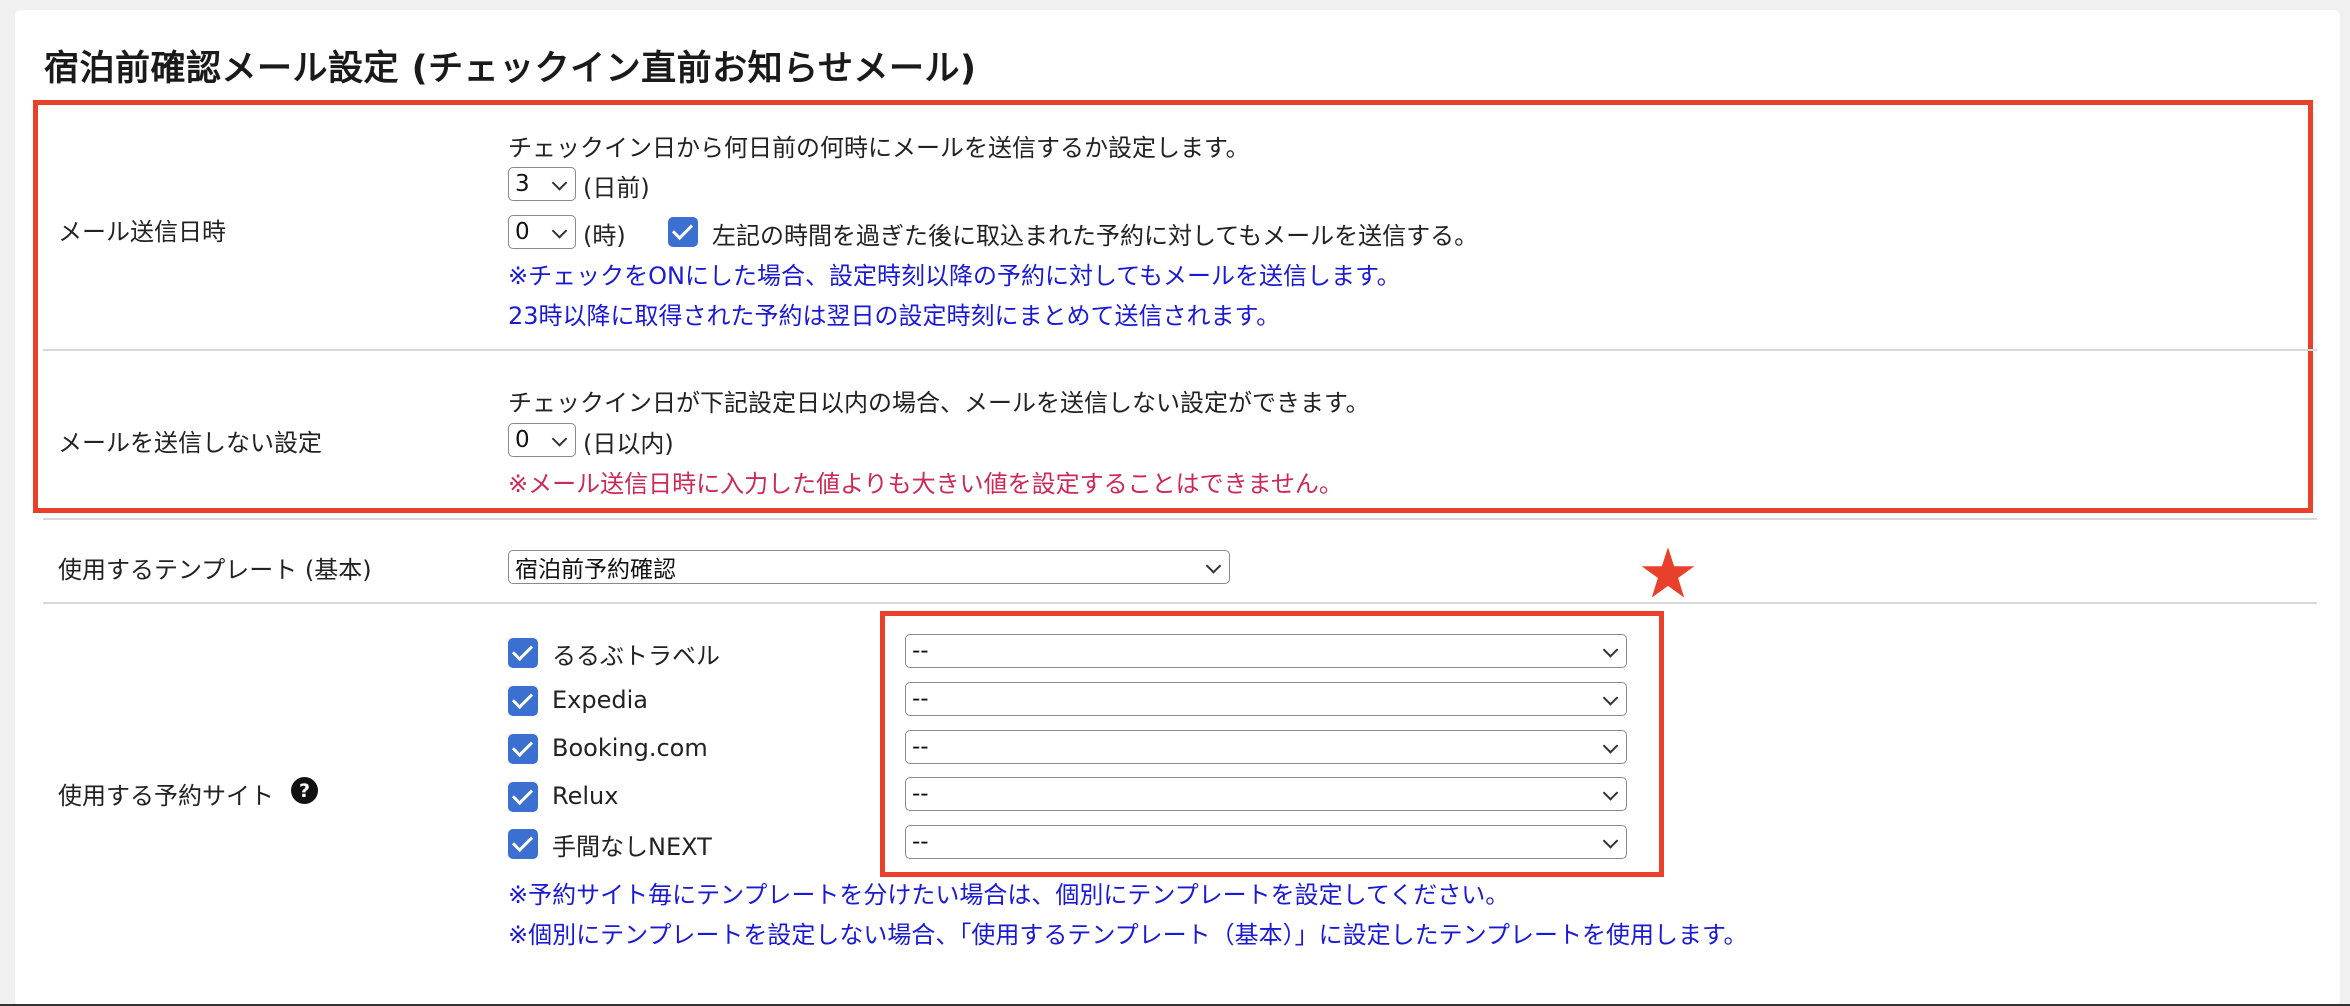  Describe the element at coordinates (1095, 236) in the screenshot. I see `late-reservation-checkbox-label: 左記の時間を過ぎた後に取込まれた予約に対してもメールを送信する。` at that location.